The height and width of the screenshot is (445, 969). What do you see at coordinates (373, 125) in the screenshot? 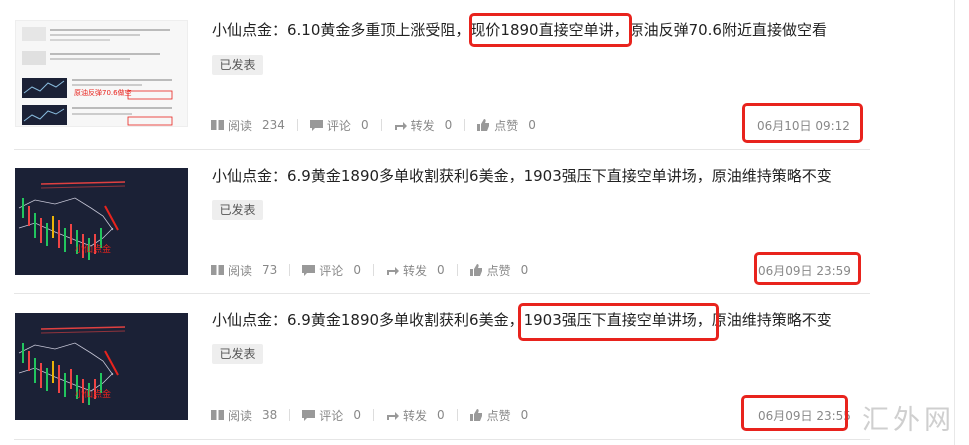
I see `article-stats: 阅读 234 评论 0 转发 0 点赞 0` at bounding box center [373, 125].